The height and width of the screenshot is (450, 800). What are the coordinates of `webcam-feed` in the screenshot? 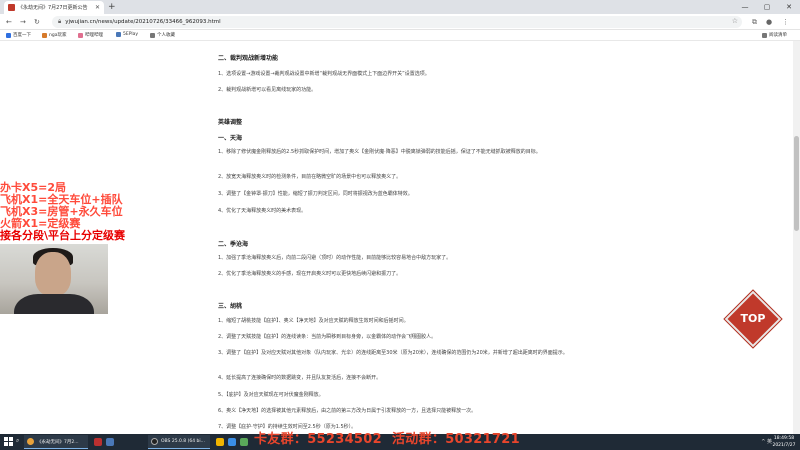 It's located at (54, 279).